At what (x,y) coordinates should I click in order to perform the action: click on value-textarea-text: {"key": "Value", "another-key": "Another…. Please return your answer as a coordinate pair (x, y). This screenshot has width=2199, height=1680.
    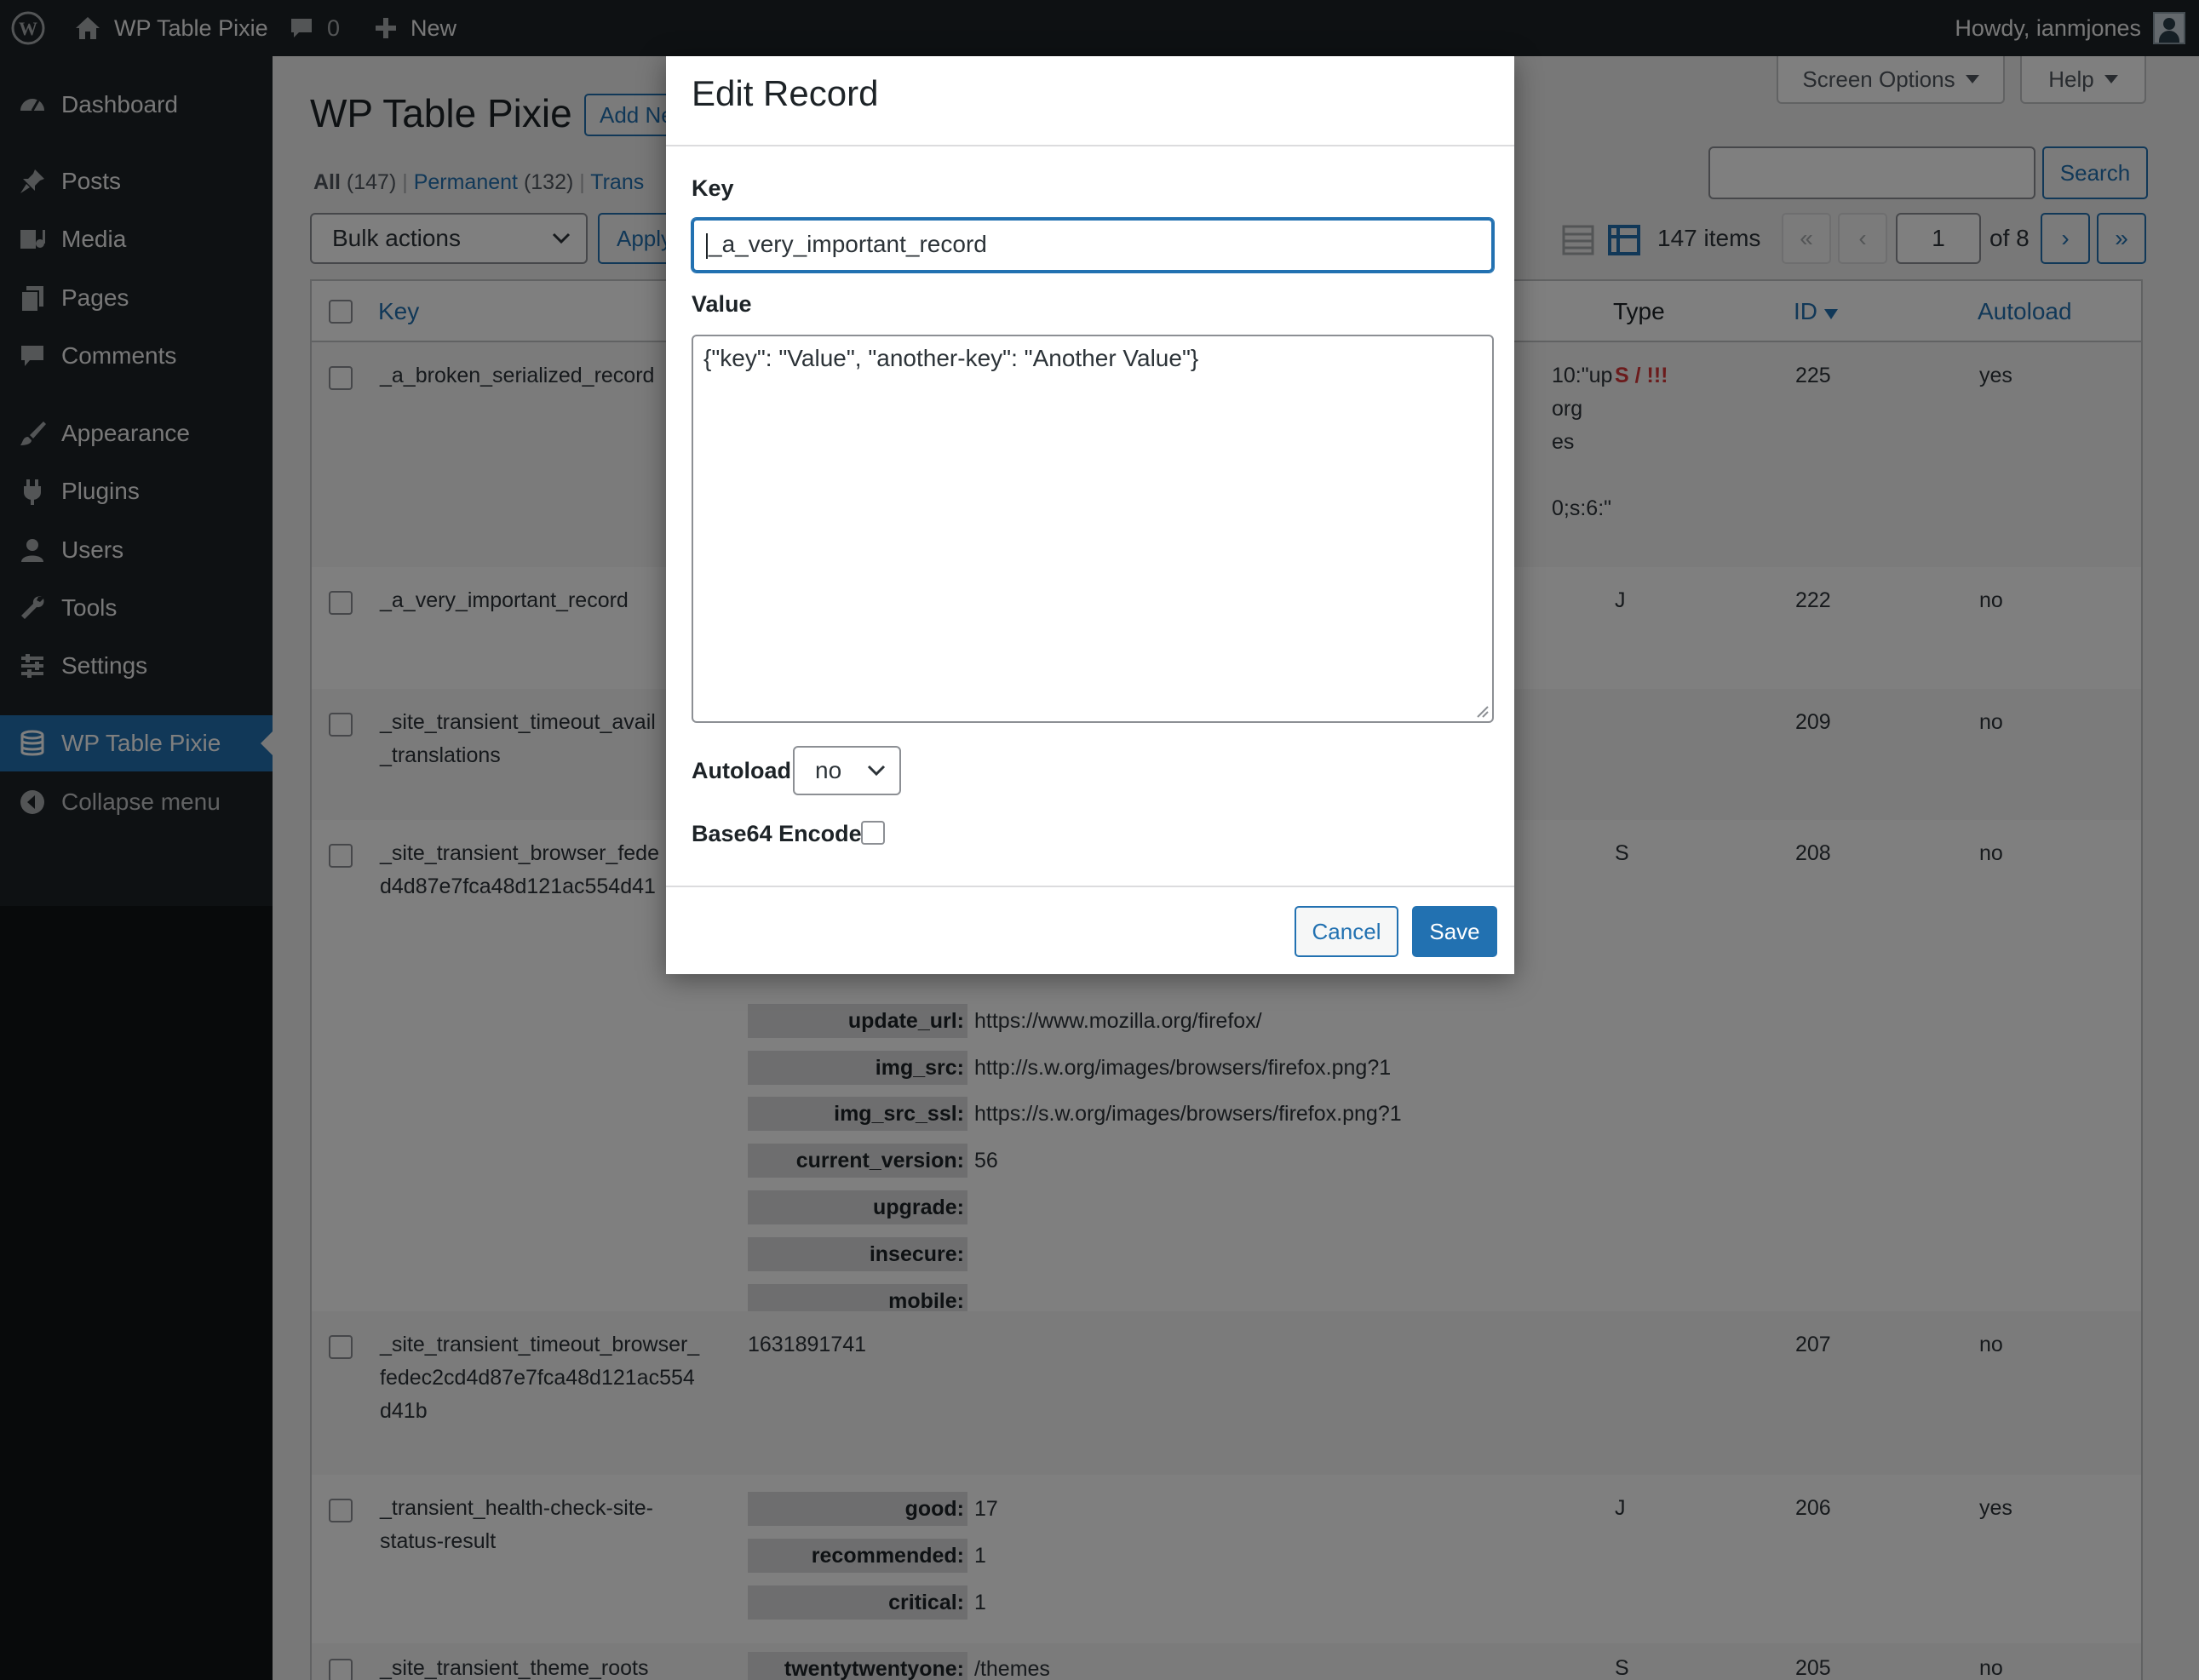
    Looking at the image, I should click on (951, 358).